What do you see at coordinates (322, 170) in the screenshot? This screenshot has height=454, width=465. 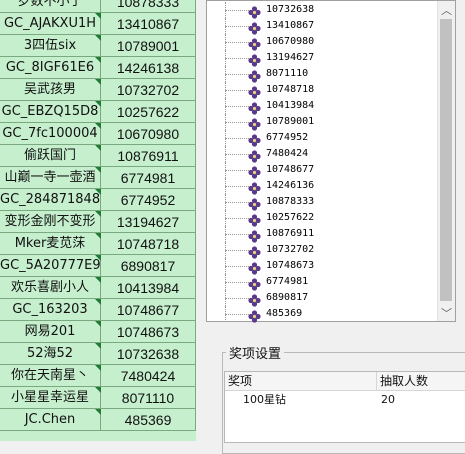 I see `tree-item: 10748677` at bounding box center [322, 170].